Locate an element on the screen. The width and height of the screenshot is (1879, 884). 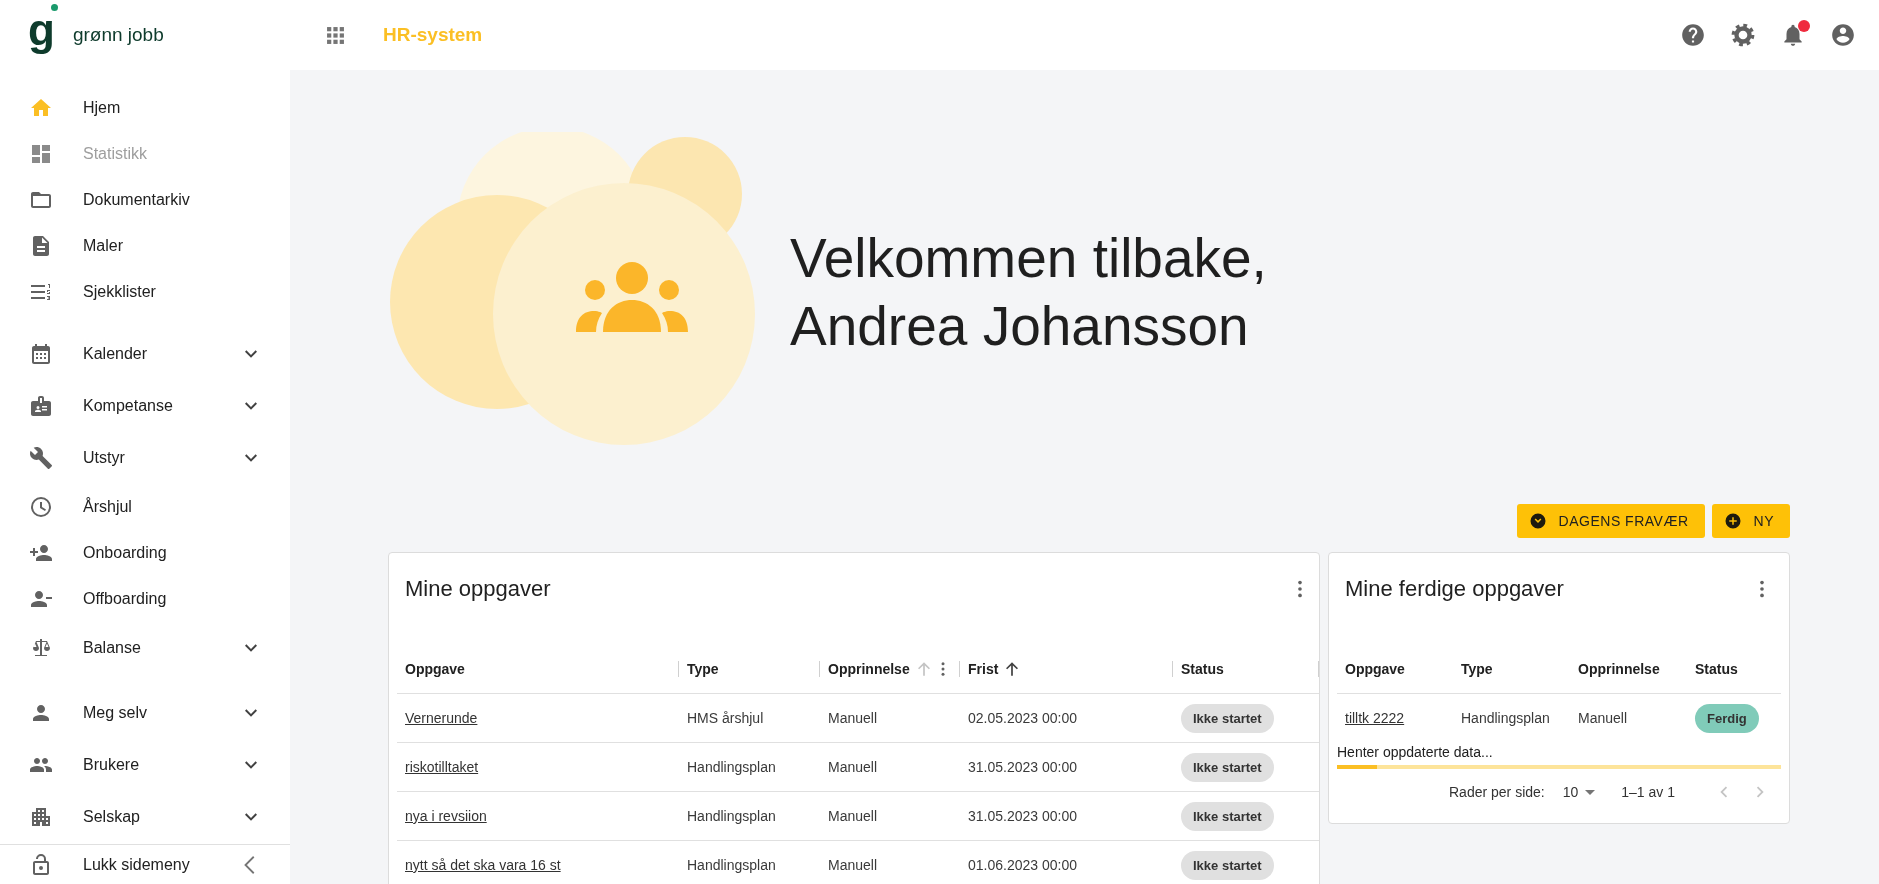
apps-grid-icon is located at coordinates (335, 35).